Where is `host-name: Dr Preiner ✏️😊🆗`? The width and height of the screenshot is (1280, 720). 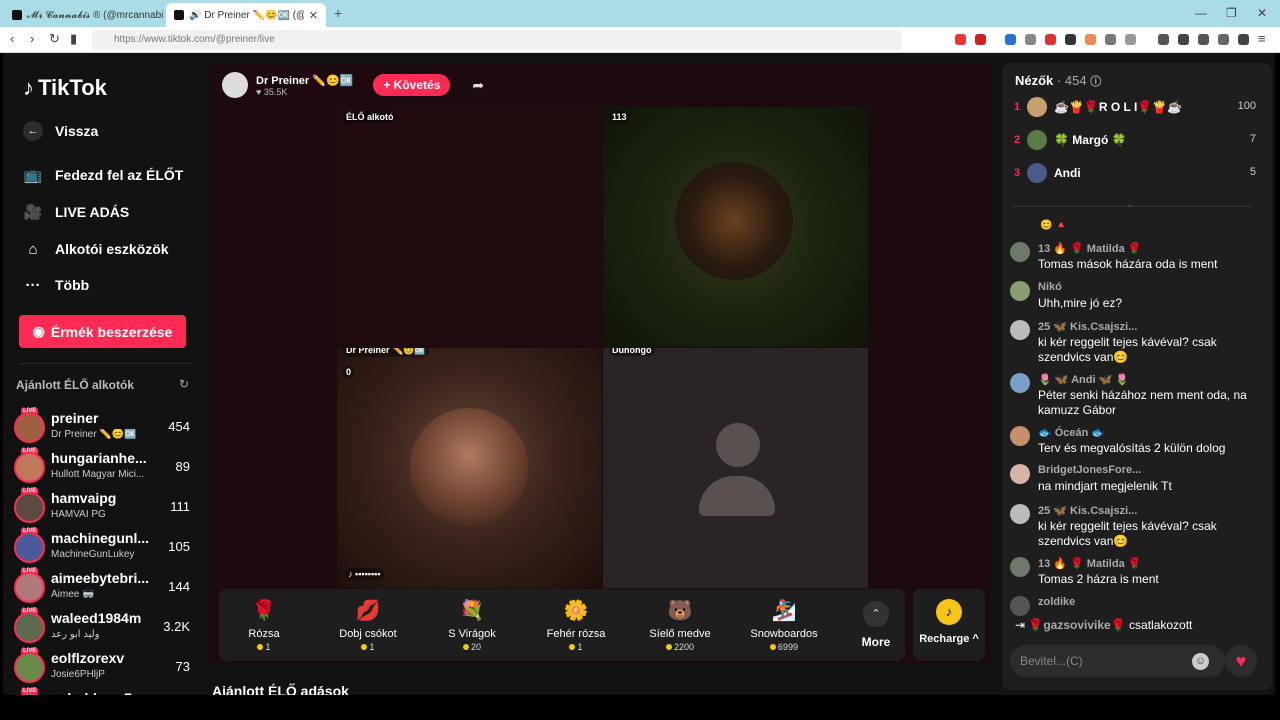
host-name: Dr Preiner ✏️😊🆗 is located at coordinates (304, 80).